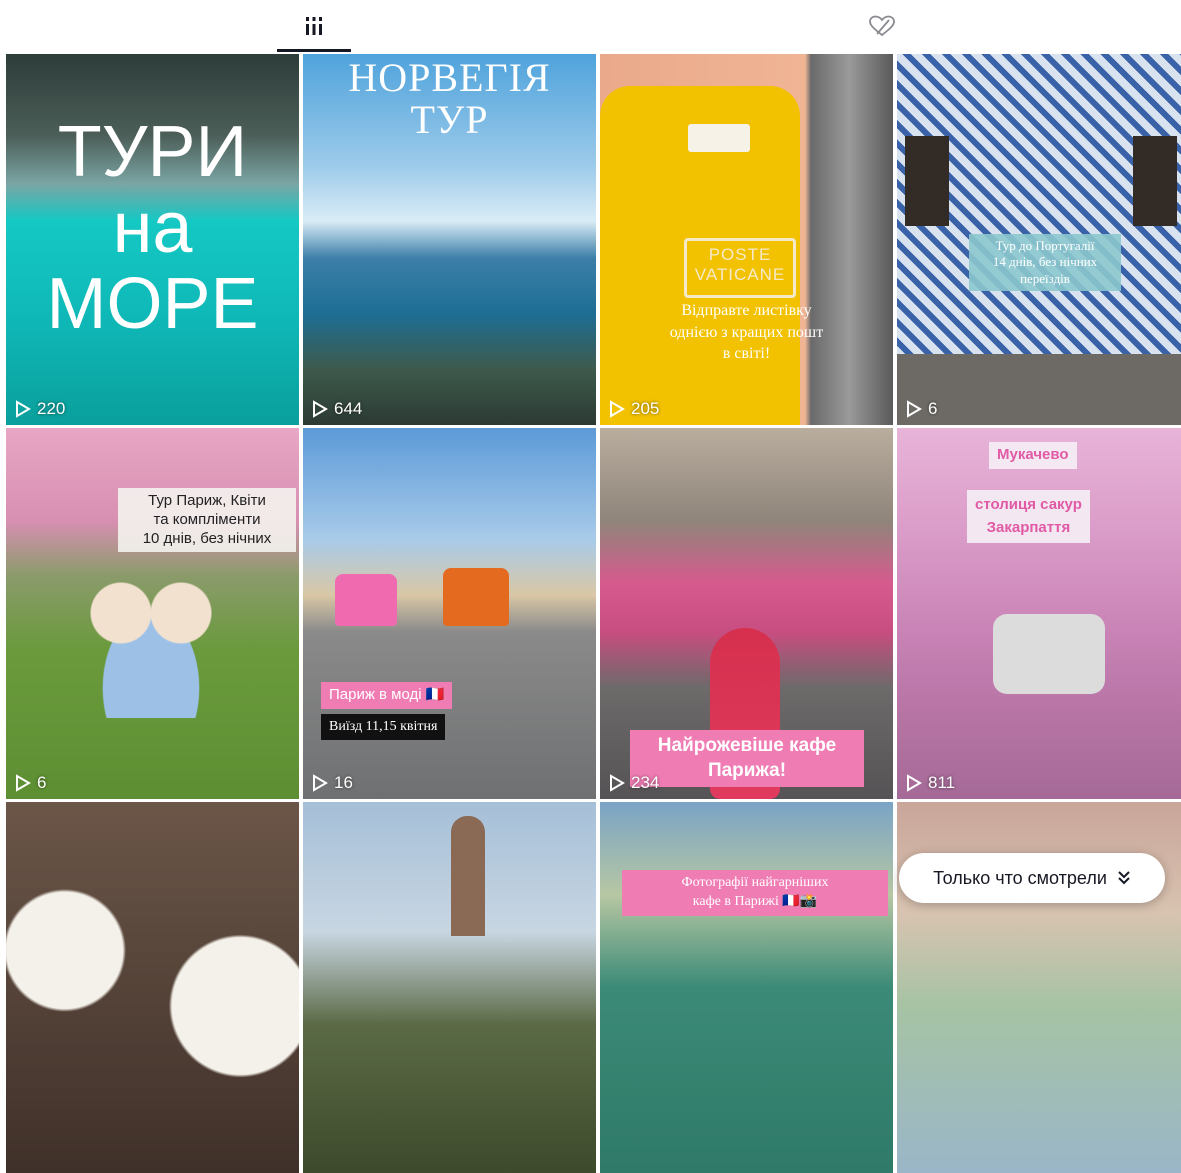 The width and height of the screenshot is (1181, 1173). I want to click on pink-bag, so click(366, 600).